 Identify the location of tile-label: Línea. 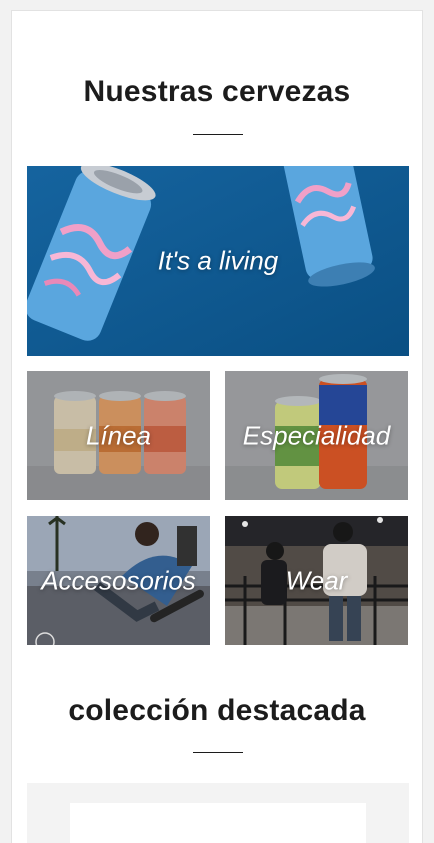
(118, 435).